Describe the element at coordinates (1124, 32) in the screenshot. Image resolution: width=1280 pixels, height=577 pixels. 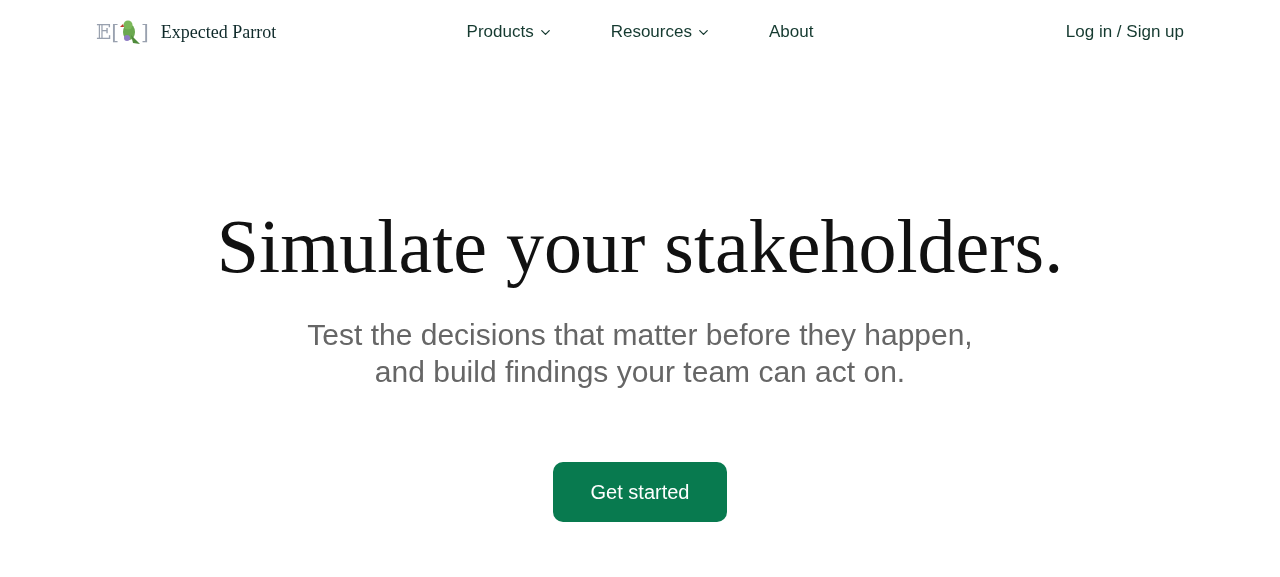
I see `login-link: Log in / Sign up` at that location.